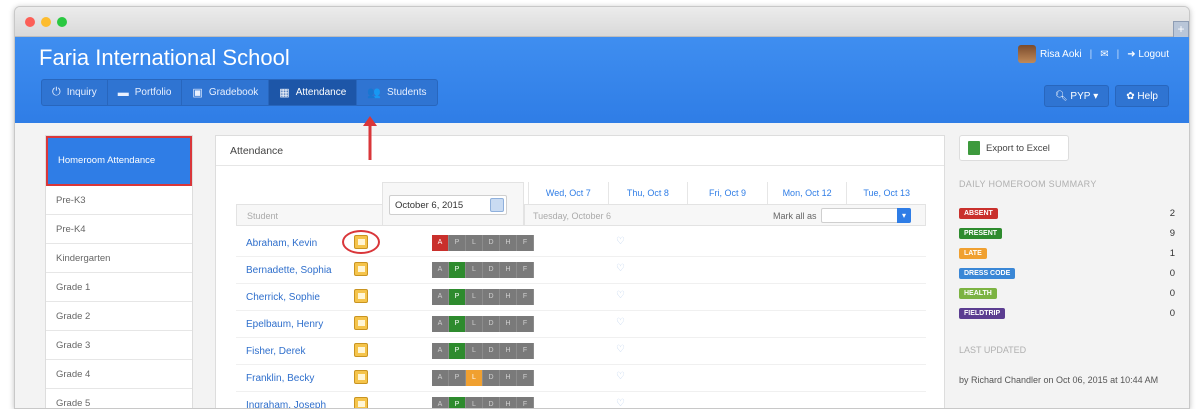  Describe the element at coordinates (1148, 54) in the screenshot. I see `logout-button: ➜ Logout` at that location.